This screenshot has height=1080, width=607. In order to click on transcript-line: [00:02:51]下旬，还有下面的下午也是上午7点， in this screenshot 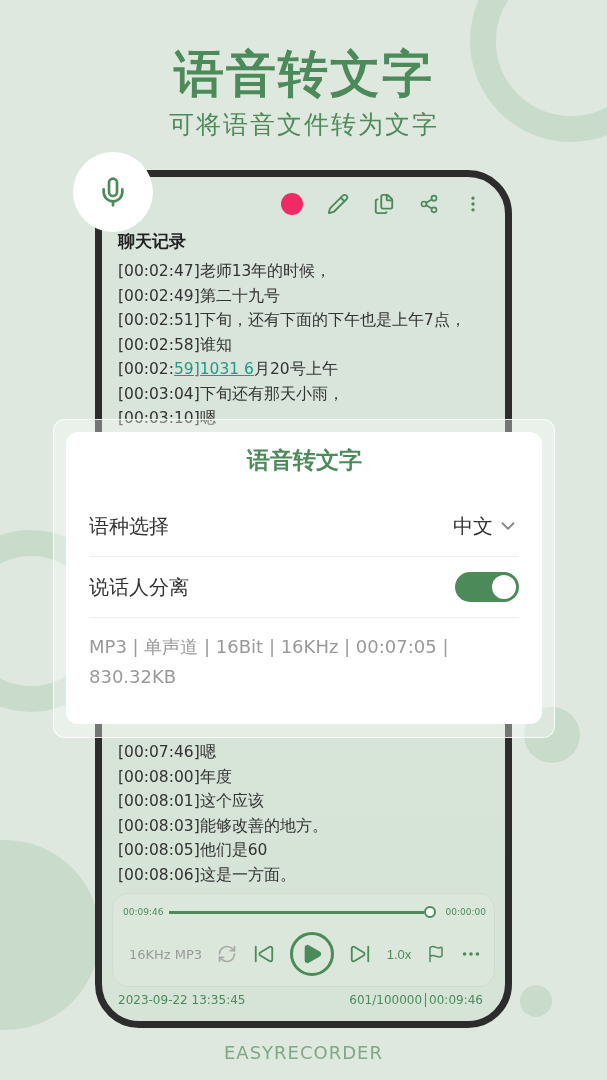, I will do `click(292, 320)`.